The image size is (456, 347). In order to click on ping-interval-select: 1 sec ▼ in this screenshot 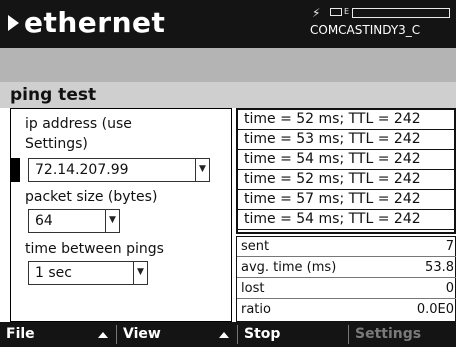, I will do `click(88, 273)`.